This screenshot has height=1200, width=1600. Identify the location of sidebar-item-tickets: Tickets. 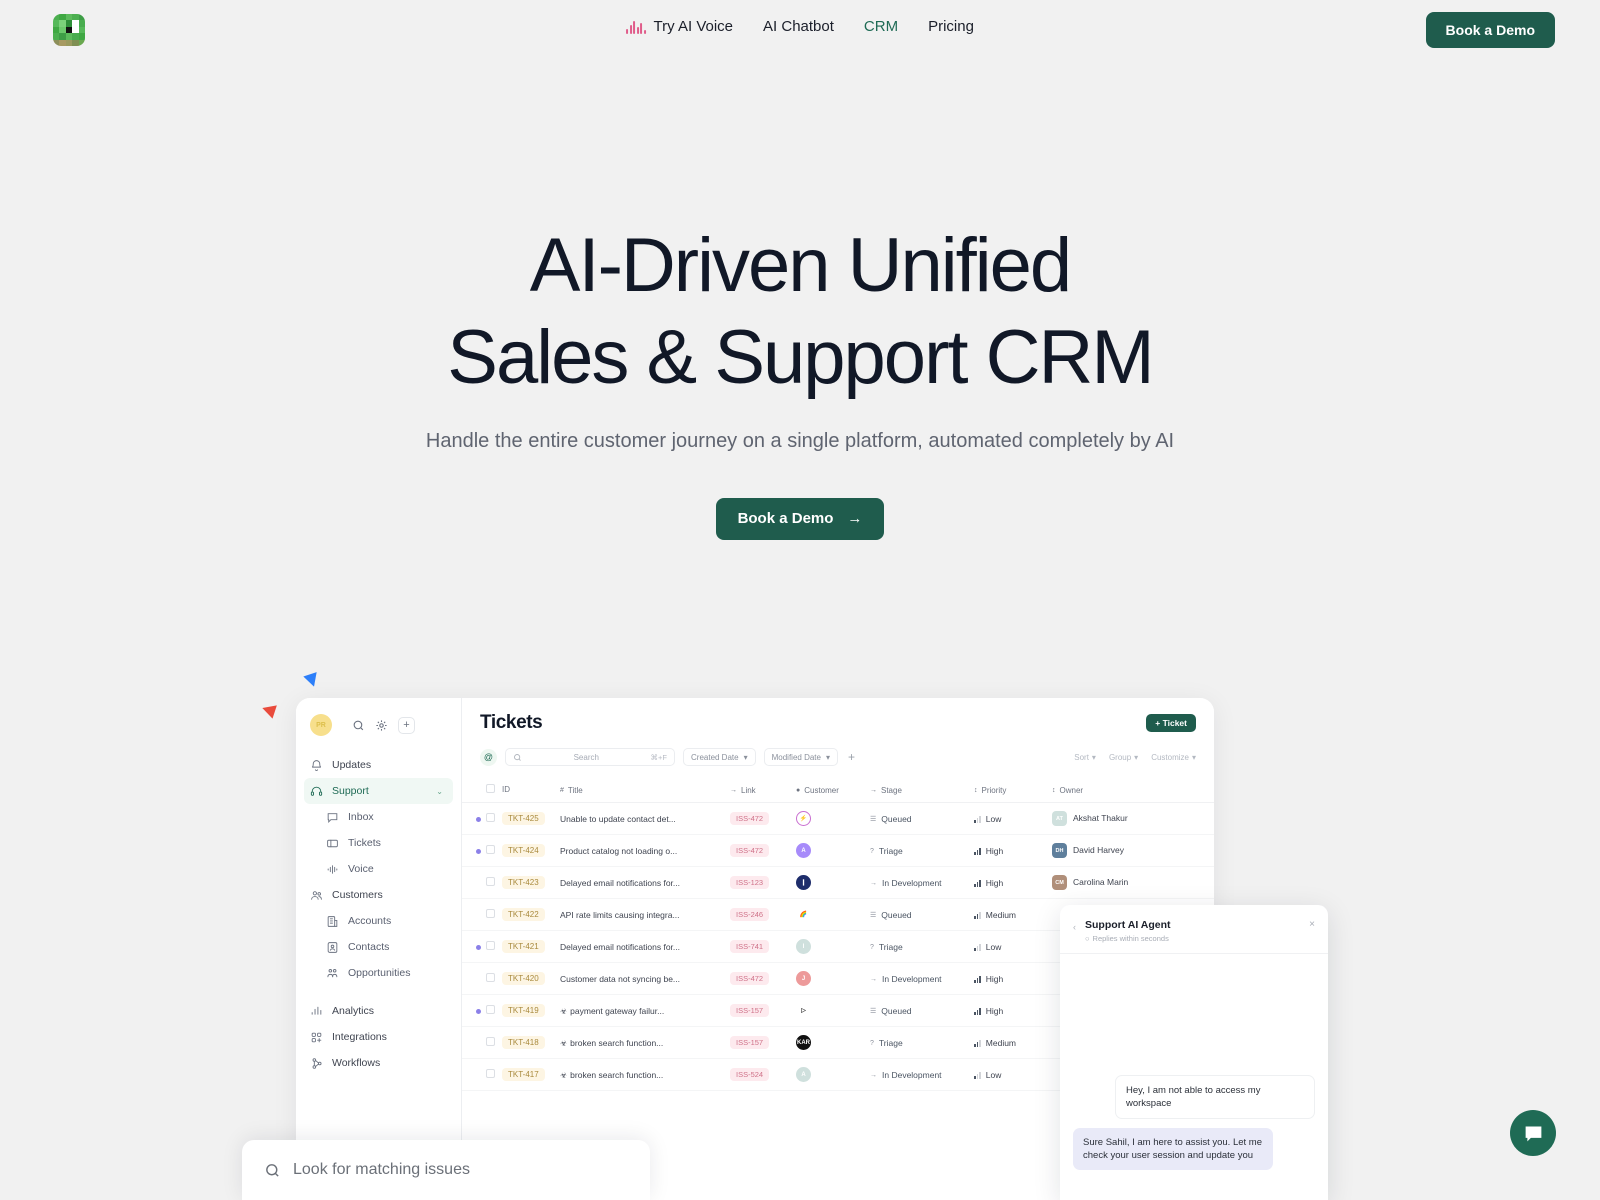
(378, 843).